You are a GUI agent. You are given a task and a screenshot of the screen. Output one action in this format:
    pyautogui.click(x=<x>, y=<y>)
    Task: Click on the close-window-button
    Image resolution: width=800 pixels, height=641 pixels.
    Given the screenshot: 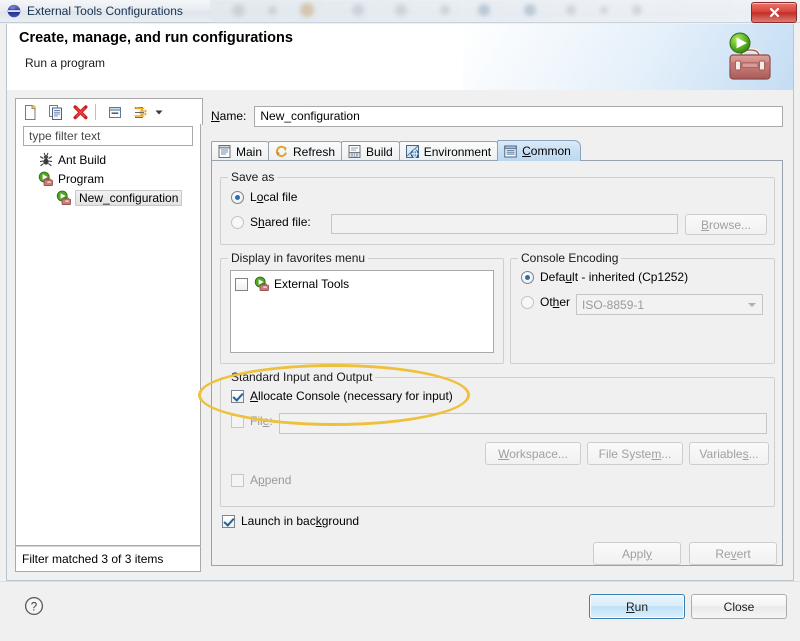 What is the action you would take?
    pyautogui.click(x=774, y=12)
    